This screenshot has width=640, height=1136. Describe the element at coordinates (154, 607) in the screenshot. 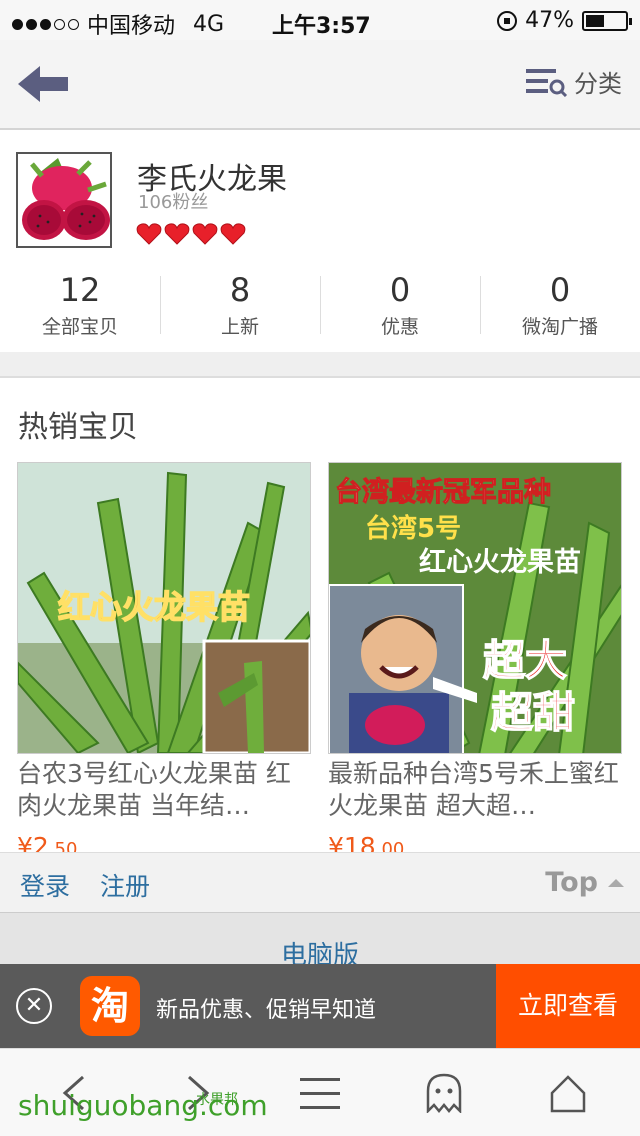

I see `product-image-caption: 红心火龙果苗` at that location.